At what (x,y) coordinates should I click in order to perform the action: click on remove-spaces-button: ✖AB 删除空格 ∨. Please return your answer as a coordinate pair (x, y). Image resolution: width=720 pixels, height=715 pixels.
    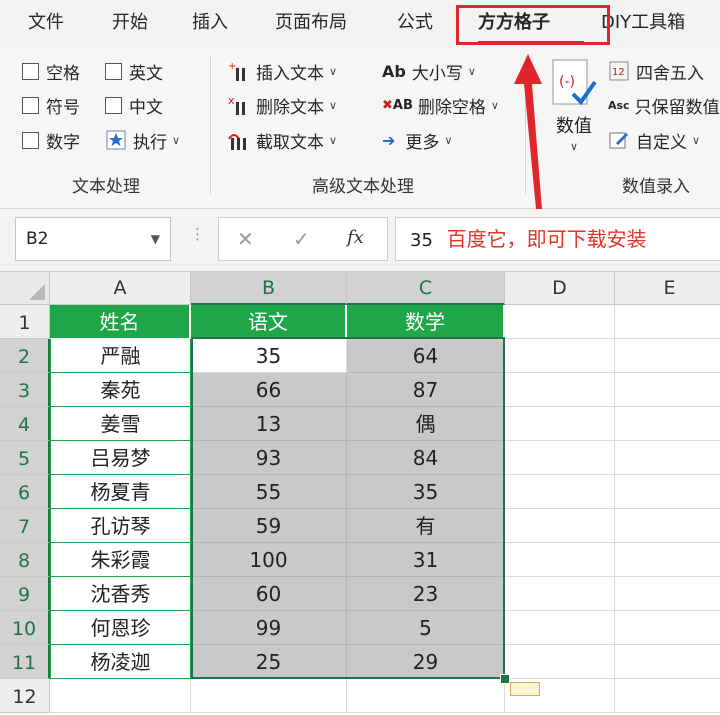
    Looking at the image, I should click on (440, 105).